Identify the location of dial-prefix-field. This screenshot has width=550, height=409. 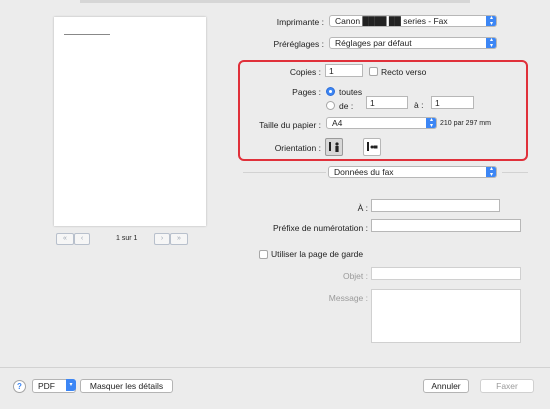
(446, 225).